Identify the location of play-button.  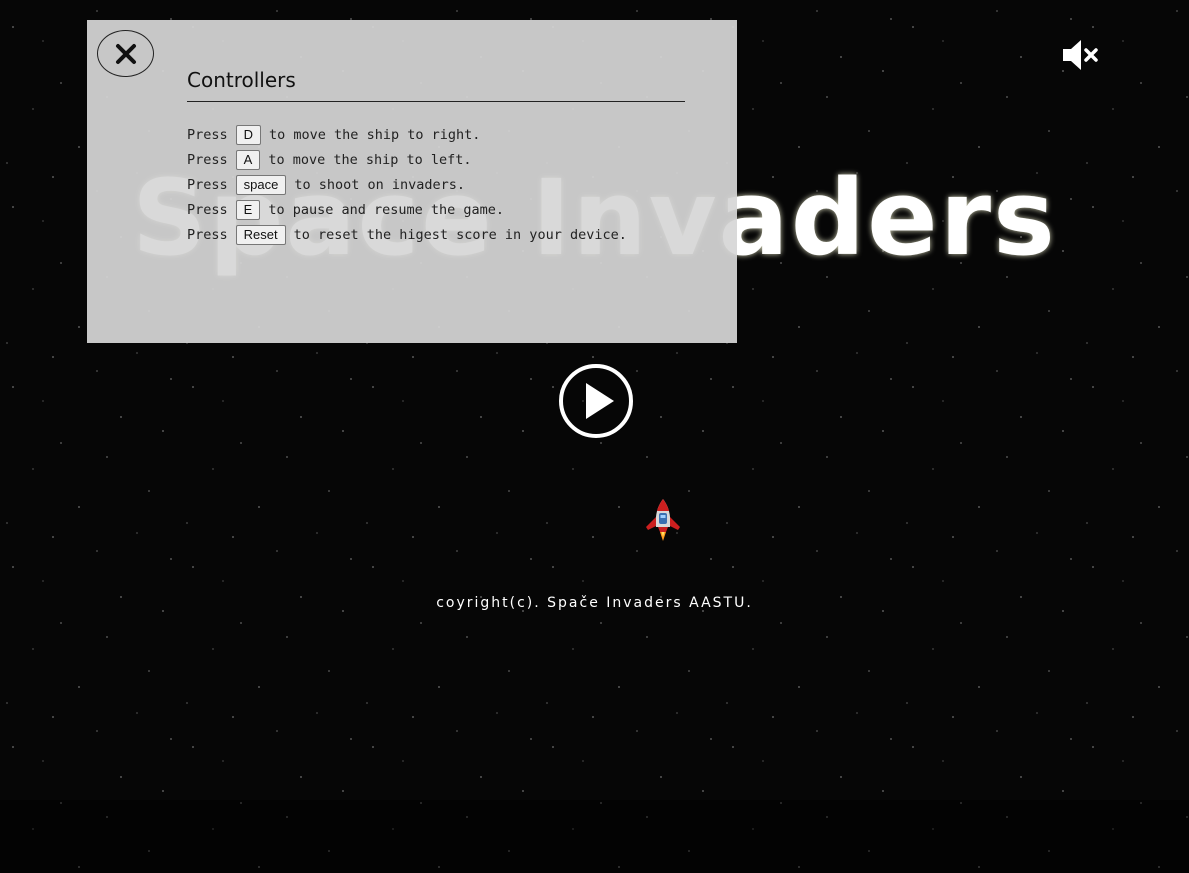
(596, 401).